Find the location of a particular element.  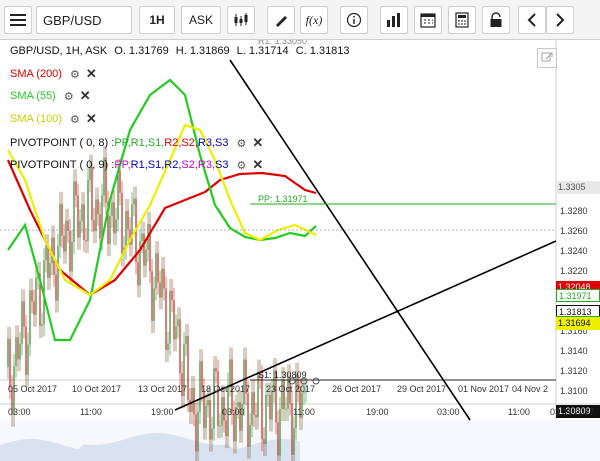

legend-label: SMA (200) is located at coordinates (36, 74).